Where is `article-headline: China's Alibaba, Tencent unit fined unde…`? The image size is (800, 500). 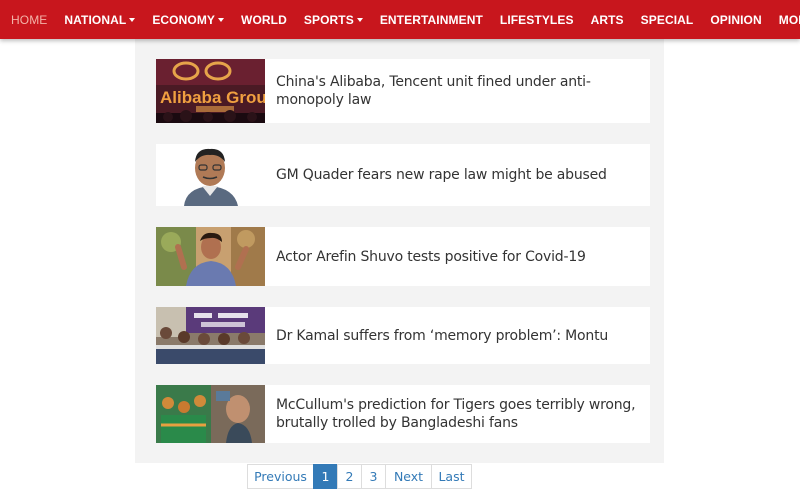 article-headline: China's Alibaba, Tencent unit fined unde… is located at coordinates (457, 91).